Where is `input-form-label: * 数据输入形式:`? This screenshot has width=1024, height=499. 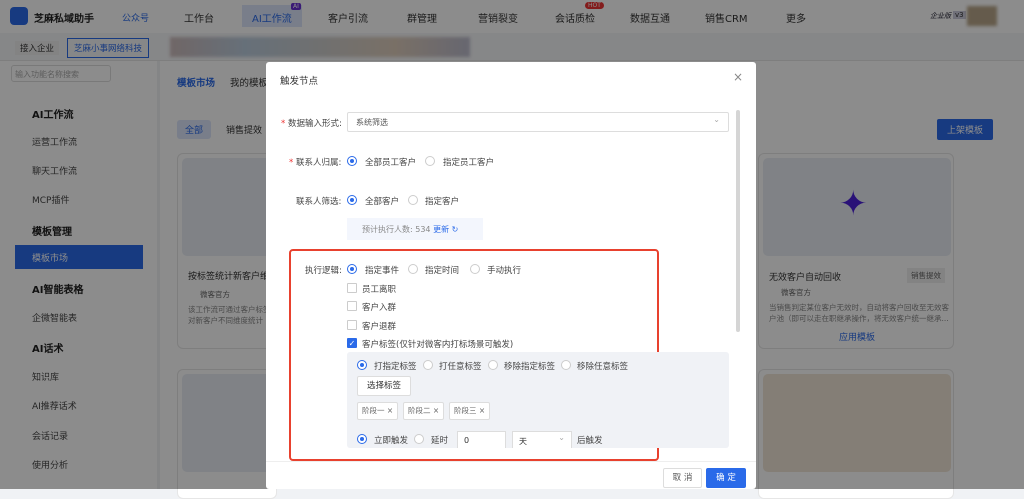 input-form-label: * 数据输入形式: is located at coordinates (311, 124).